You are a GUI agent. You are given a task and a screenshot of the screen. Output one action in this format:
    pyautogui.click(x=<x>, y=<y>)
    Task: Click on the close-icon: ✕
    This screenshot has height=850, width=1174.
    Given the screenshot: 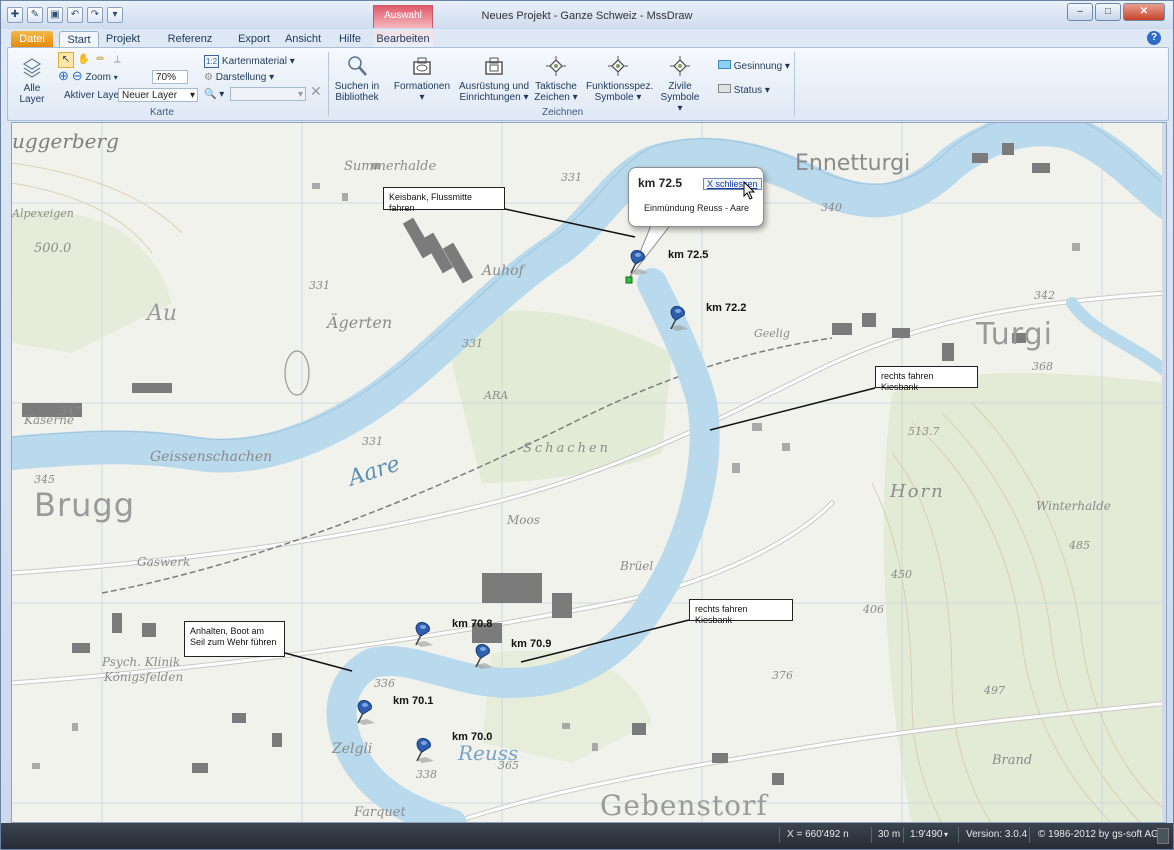 What is the action you would take?
    pyautogui.click(x=1144, y=12)
    